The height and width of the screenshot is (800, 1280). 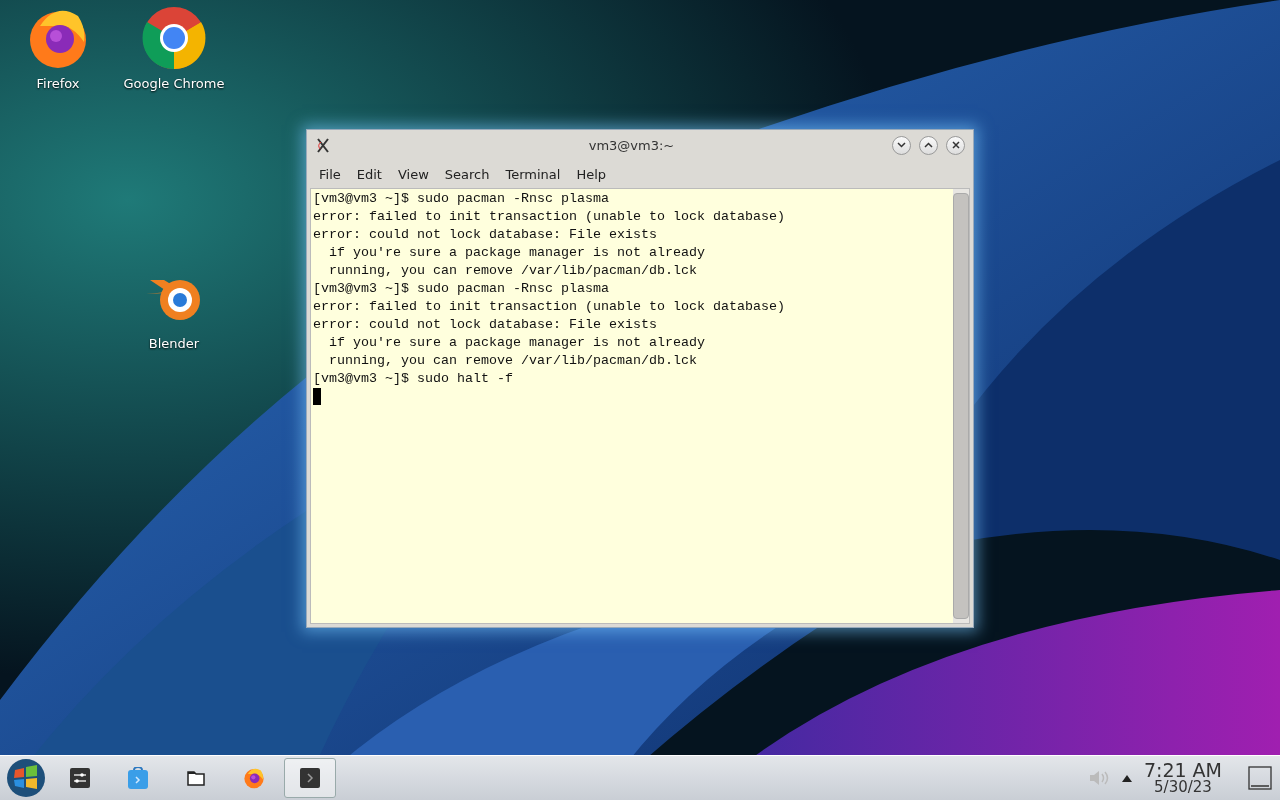 I want to click on terminal-icon, so click(x=310, y=778).